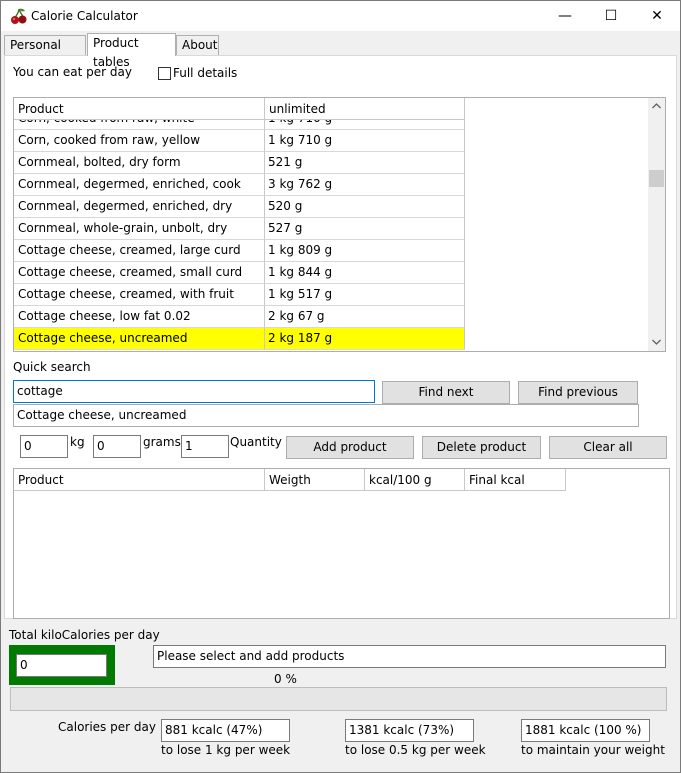 The image size is (681, 773). I want to click on minimize-button: —, so click(565, 16).